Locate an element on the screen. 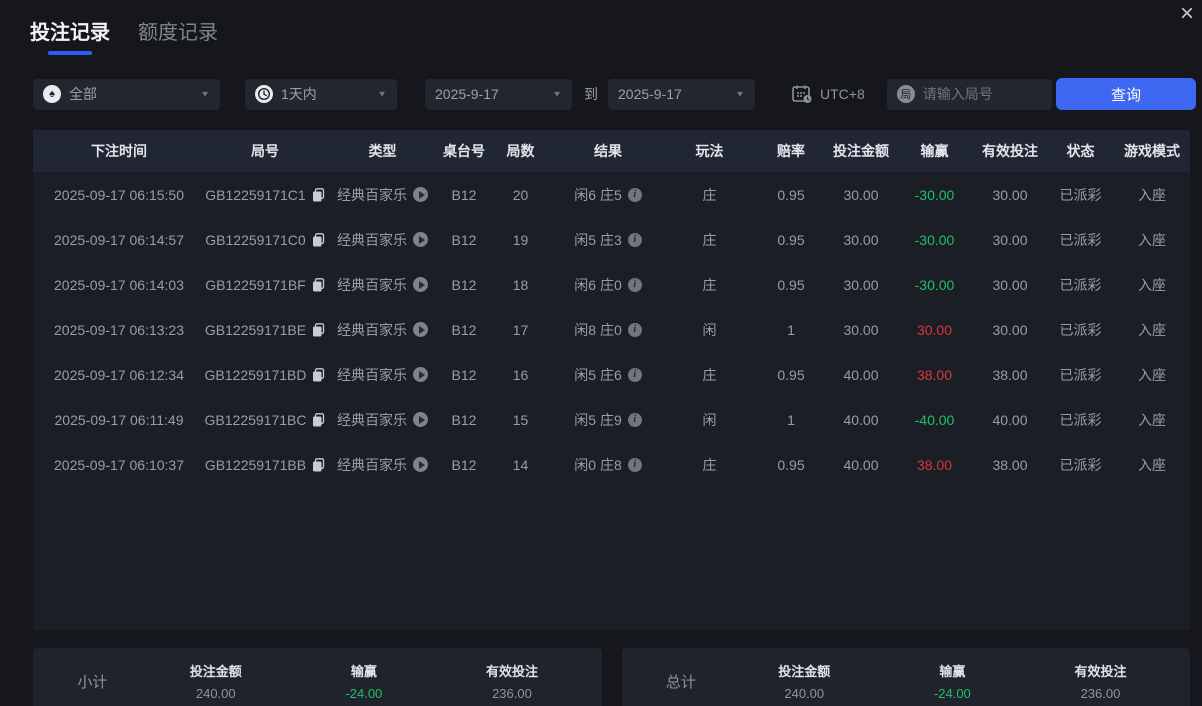 This screenshot has width=1202, height=706. result-cell: 闲5 庄9 i is located at coordinates (608, 420).